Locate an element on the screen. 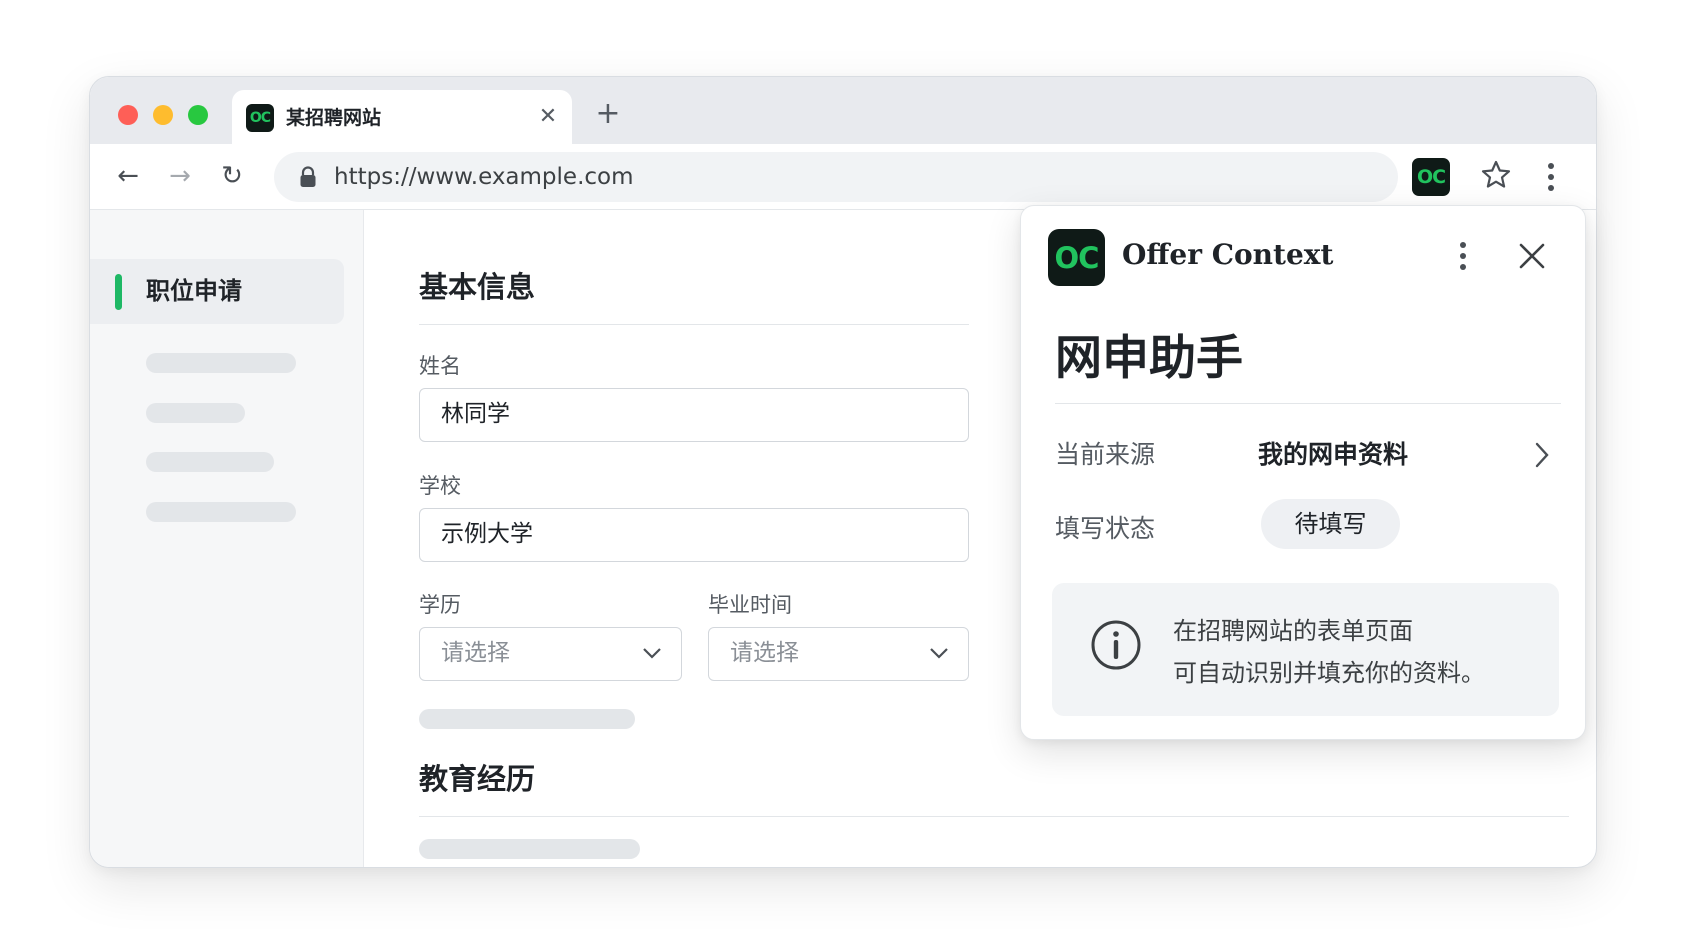 The height and width of the screenshot is (933, 1685). url-text: https://www.example.com is located at coordinates (484, 177).